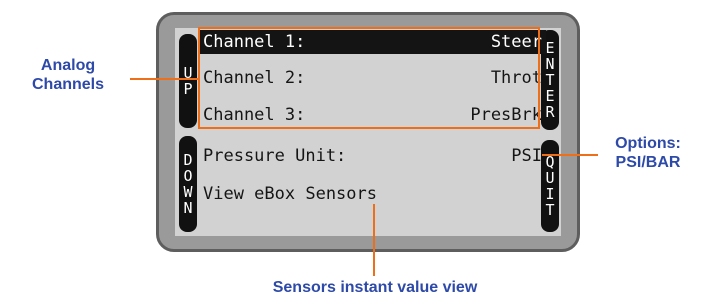  I want to click on analog-callout-line-1: Analog, so click(68, 65).